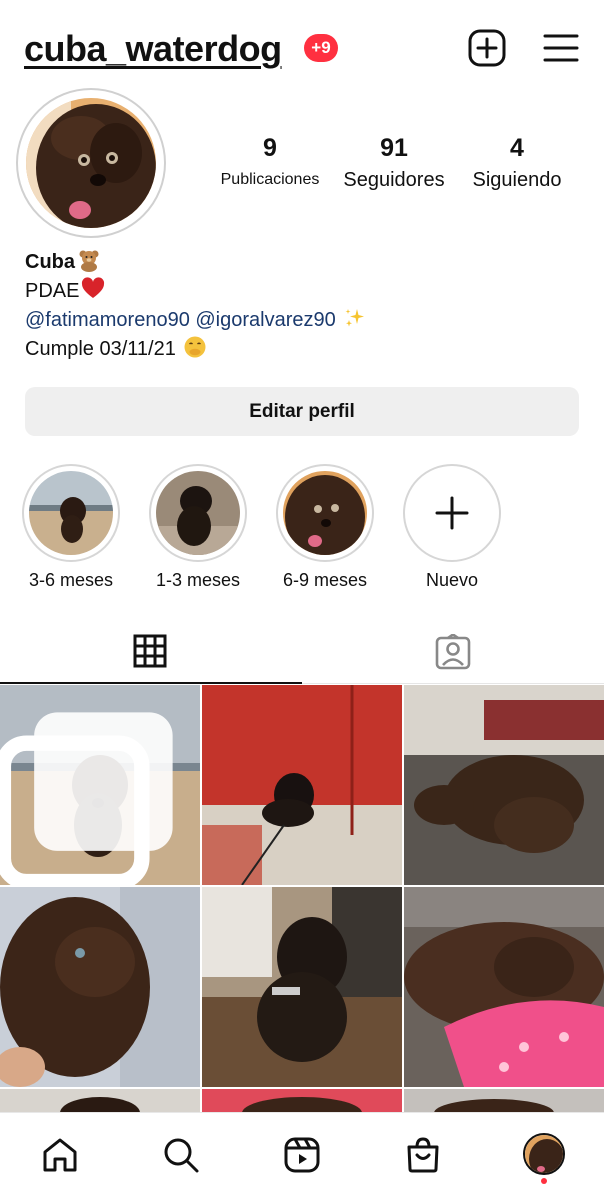 The width and height of the screenshot is (604, 1200). I want to click on highlight-item: 1-3 meses, so click(198, 527).